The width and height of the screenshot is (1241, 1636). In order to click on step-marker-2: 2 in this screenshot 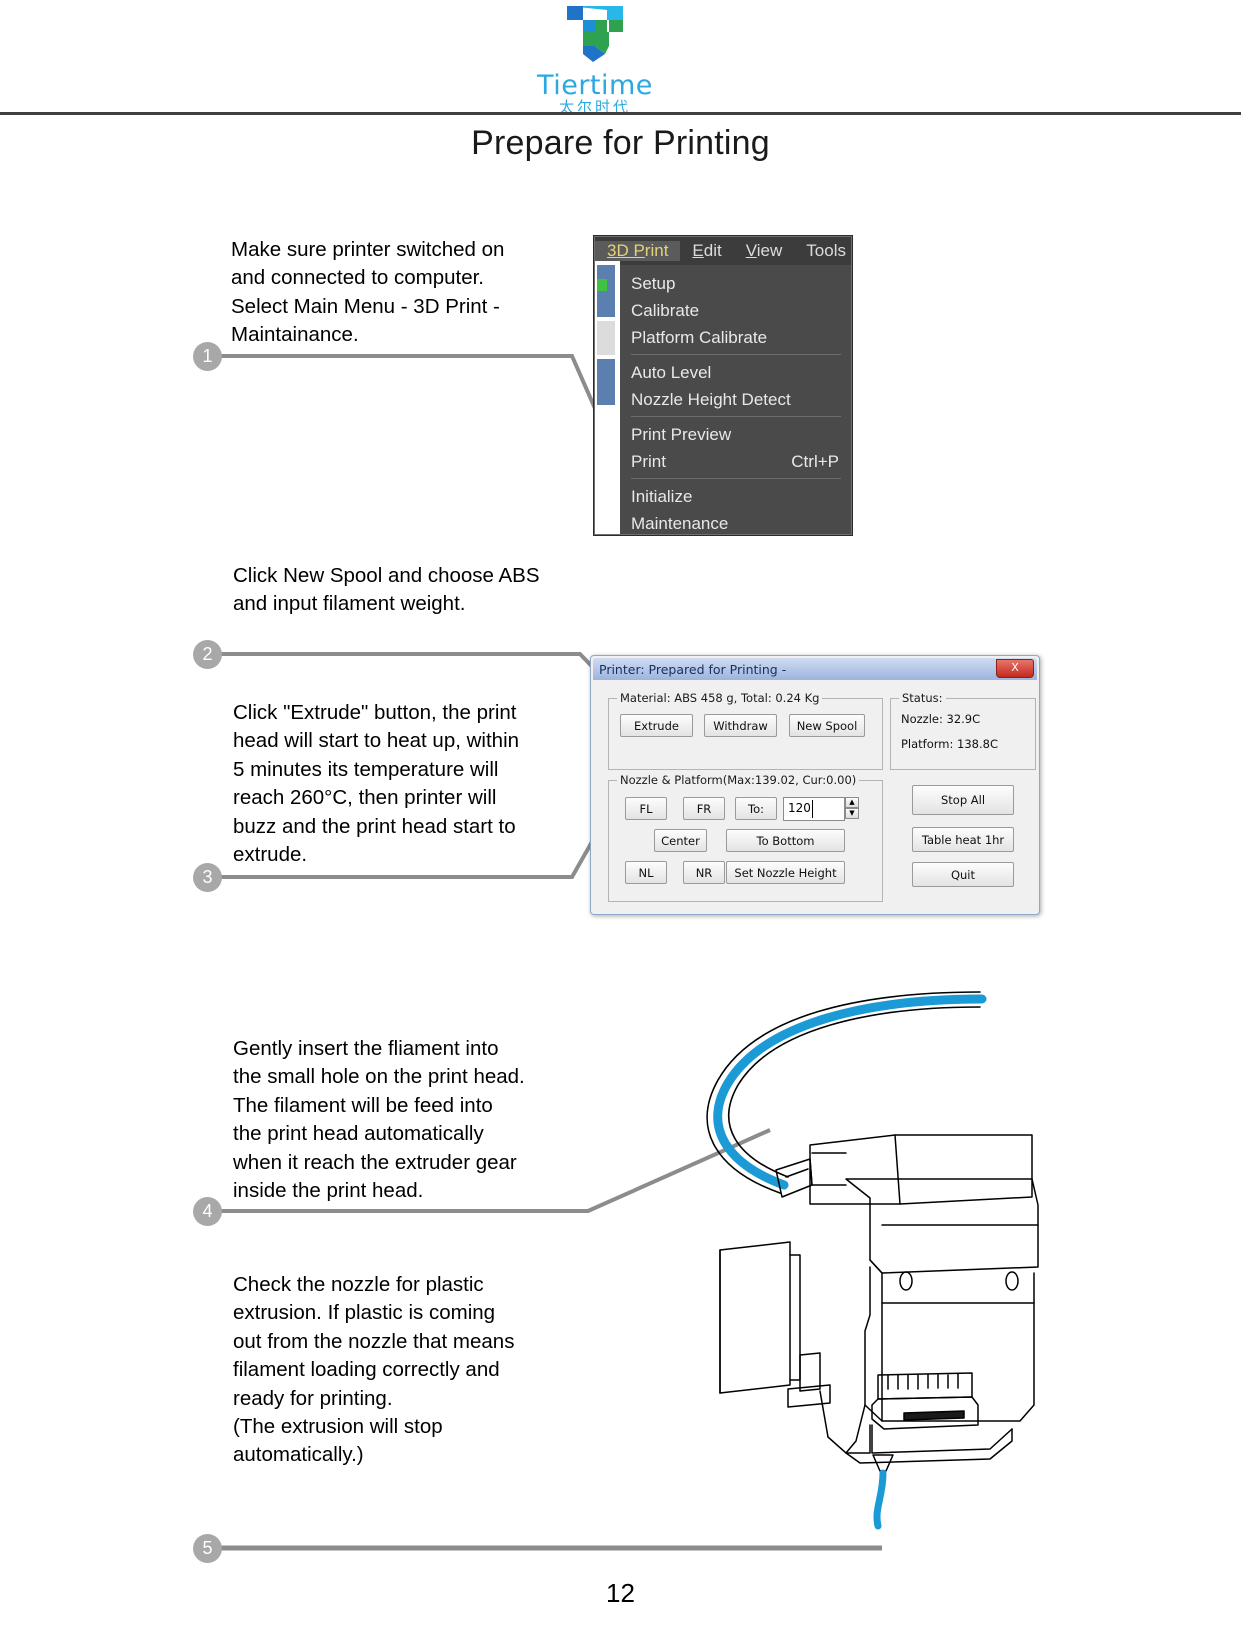, I will do `click(207, 654)`.